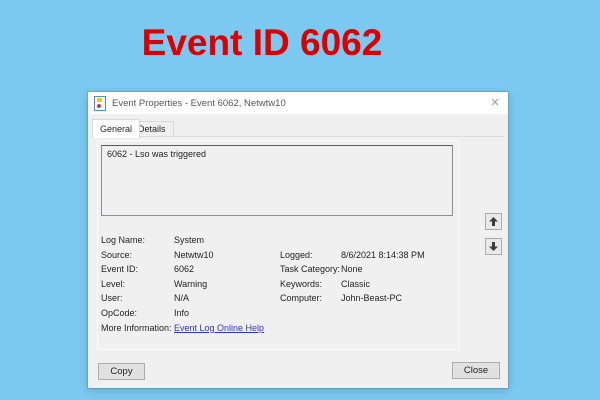 The height and width of the screenshot is (400, 600). I want to click on field-label: Computer:, so click(301, 298).